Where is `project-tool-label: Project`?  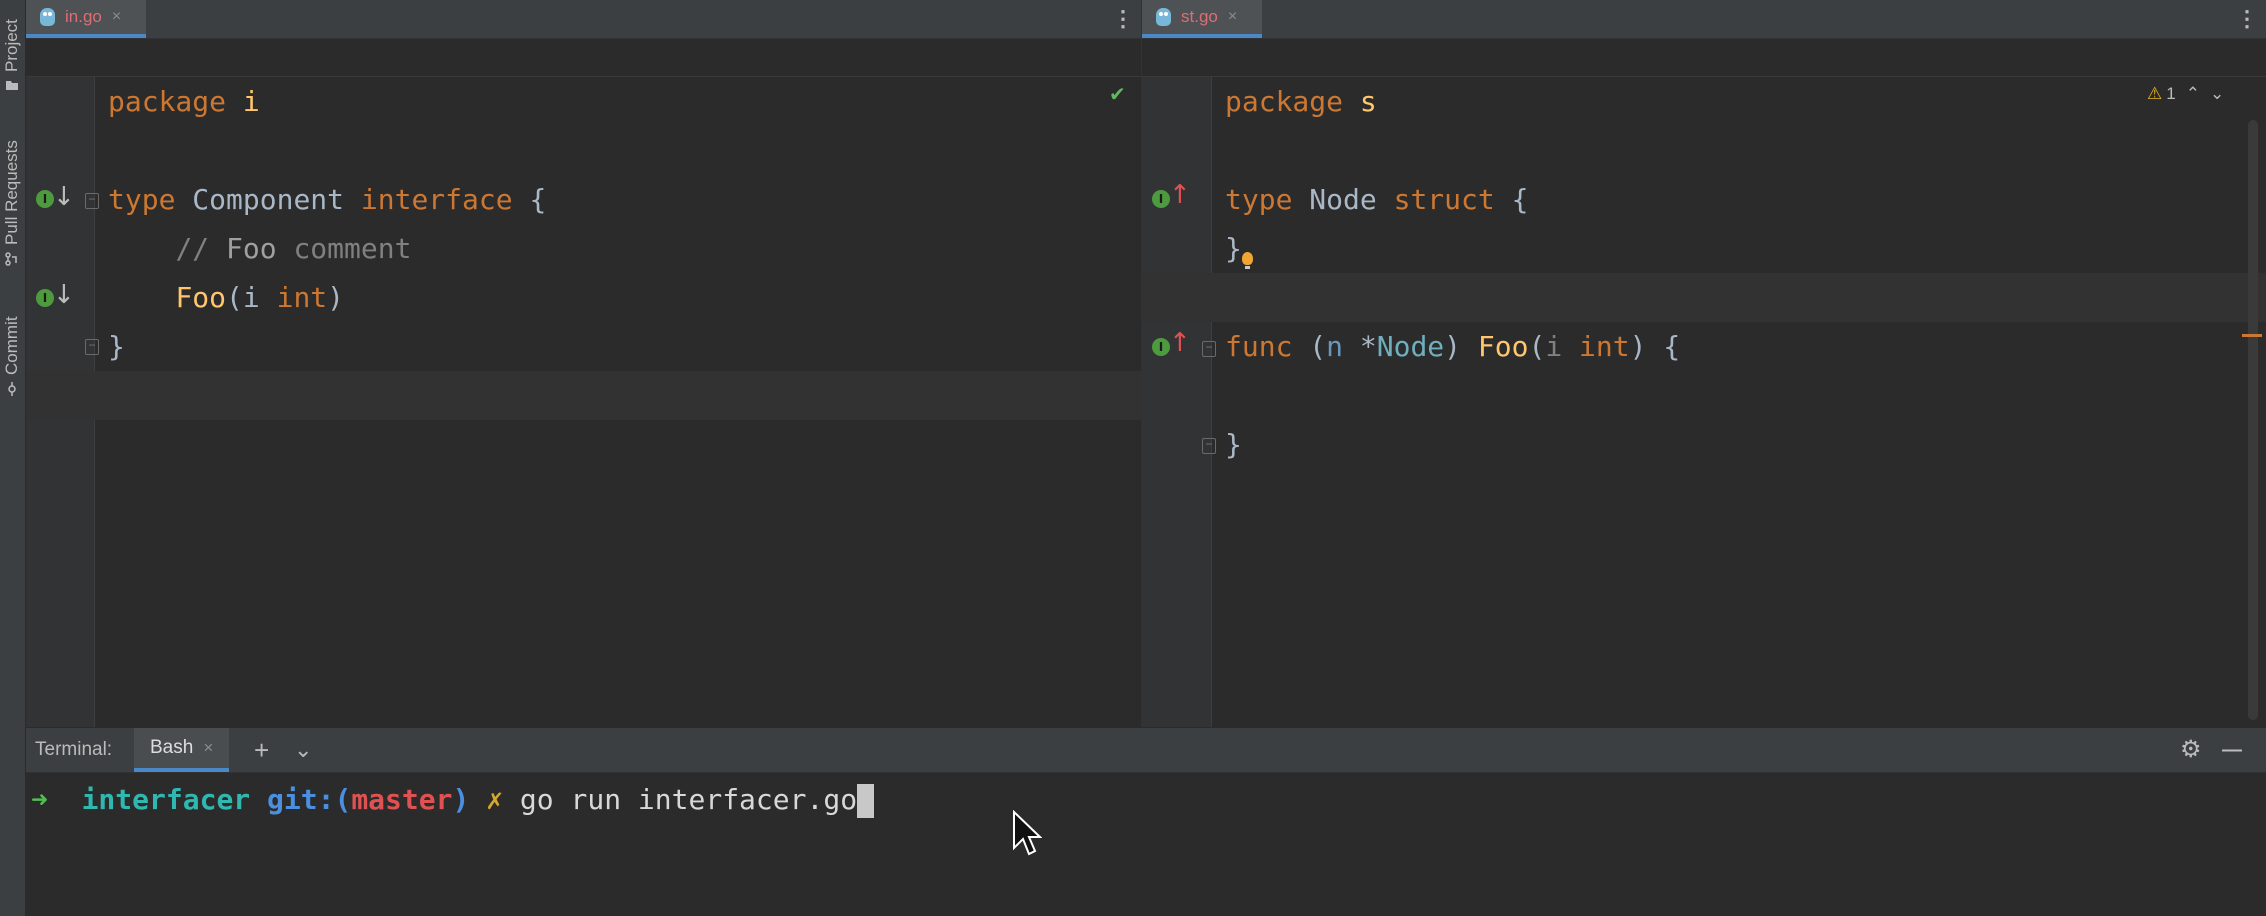
project-tool-label: Project is located at coordinates (11, 45).